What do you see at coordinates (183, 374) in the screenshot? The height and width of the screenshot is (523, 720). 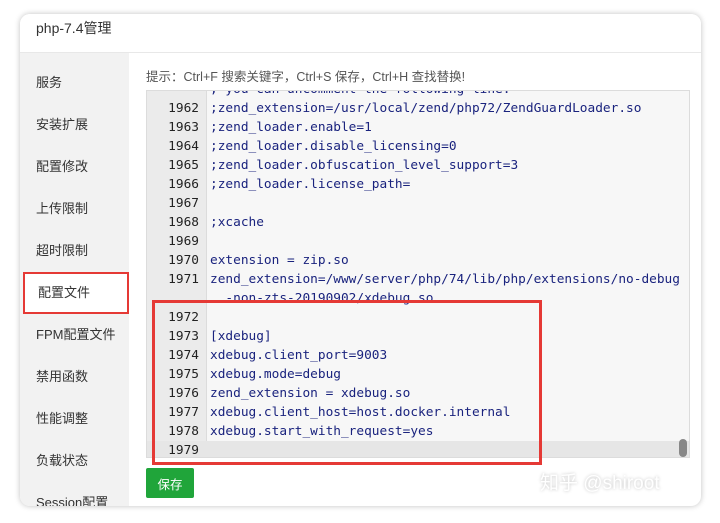 I see `line-number: 1975` at bounding box center [183, 374].